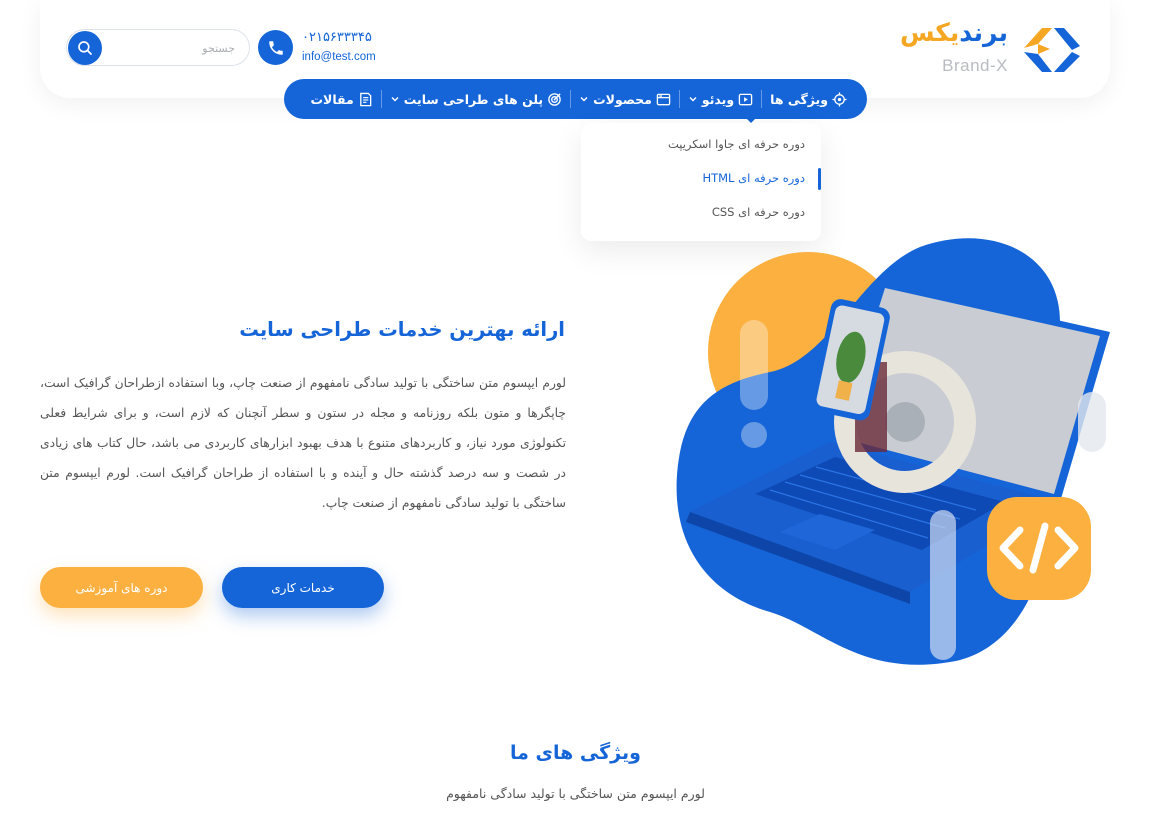 The height and width of the screenshot is (827, 1151). I want to click on nav-item-features: ویژگی ها, so click(808, 99).